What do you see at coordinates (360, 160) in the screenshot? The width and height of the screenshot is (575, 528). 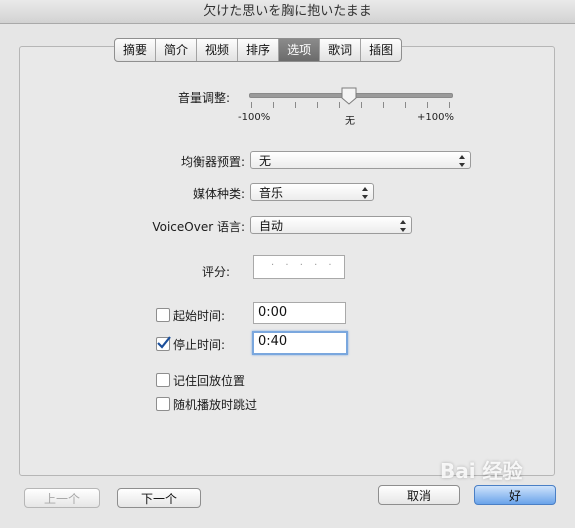 I see `equalizer-select: 无` at bounding box center [360, 160].